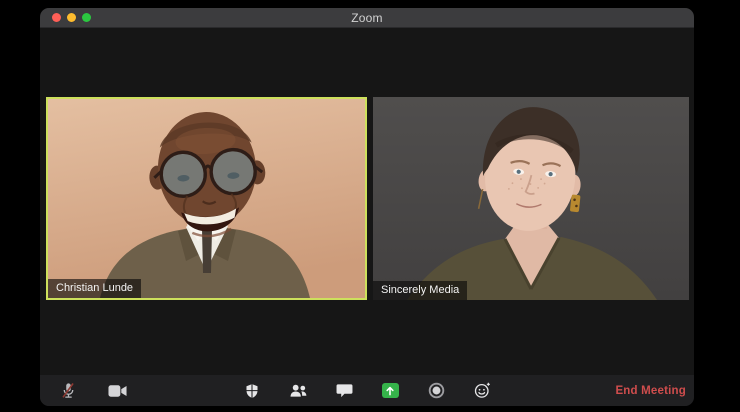 The width and height of the screenshot is (740, 412). I want to click on window-controls, so click(71, 17).